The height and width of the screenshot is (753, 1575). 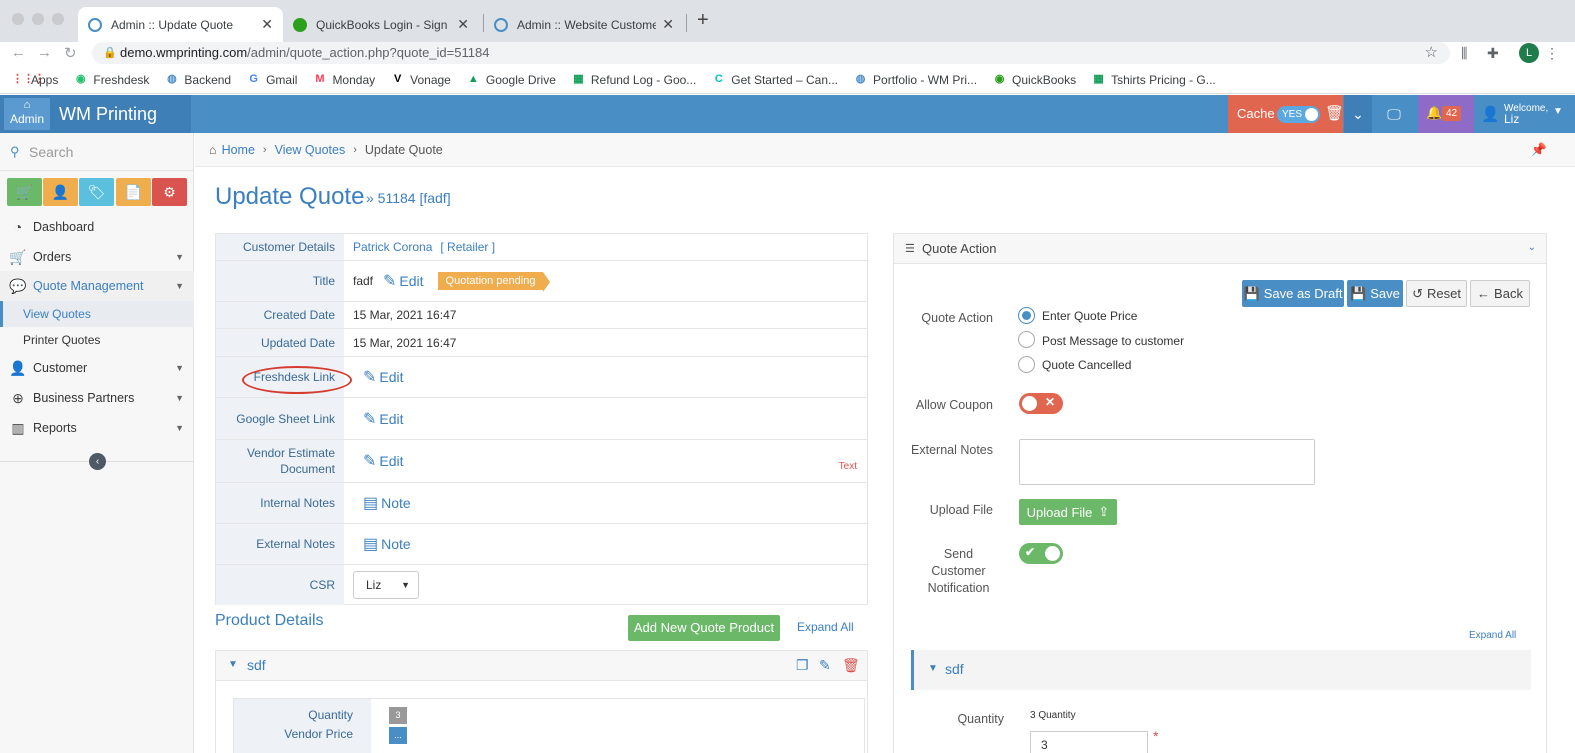 I want to click on admin-home-button: ⌂ Admin, so click(x=27, y=114).